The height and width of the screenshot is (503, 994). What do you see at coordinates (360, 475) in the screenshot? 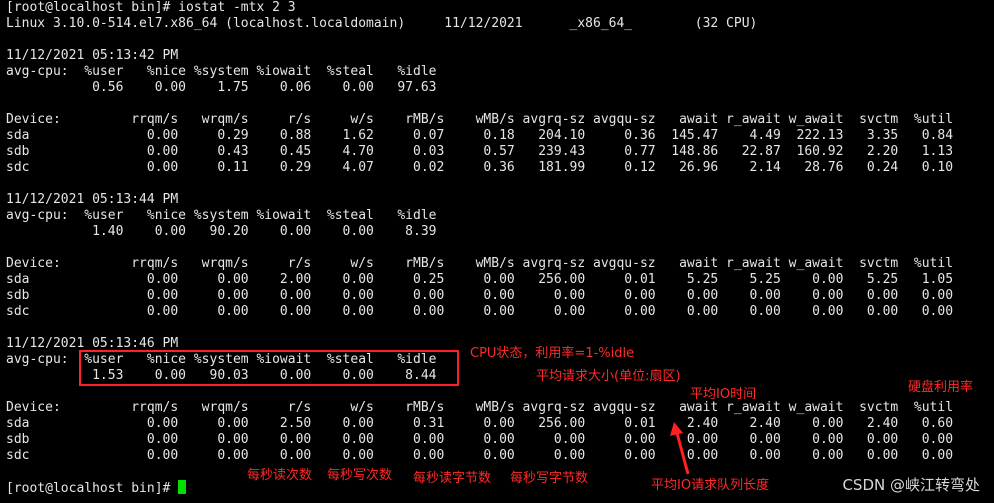
I see `annotation-writes-per-sec: 每秒写次数` at bounding box center [360, 475].